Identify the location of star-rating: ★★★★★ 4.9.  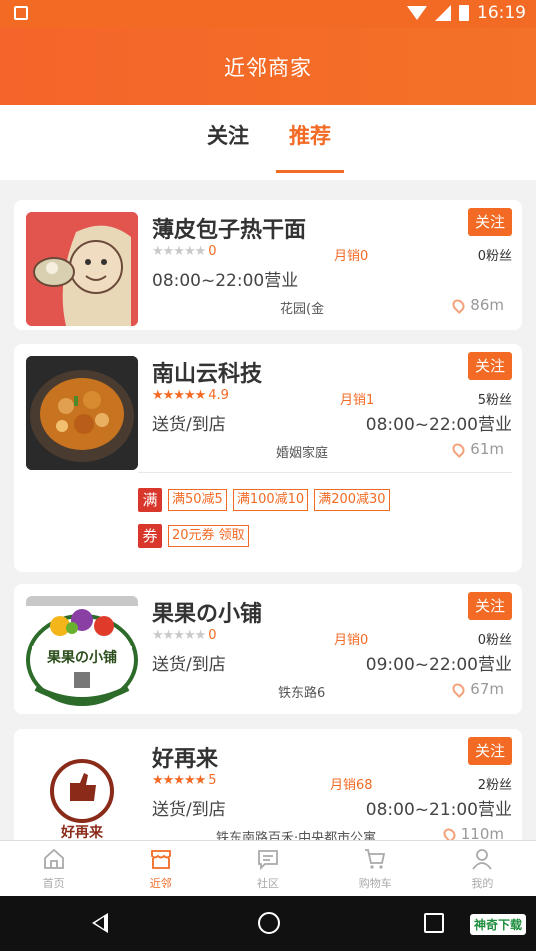
(190, 395).